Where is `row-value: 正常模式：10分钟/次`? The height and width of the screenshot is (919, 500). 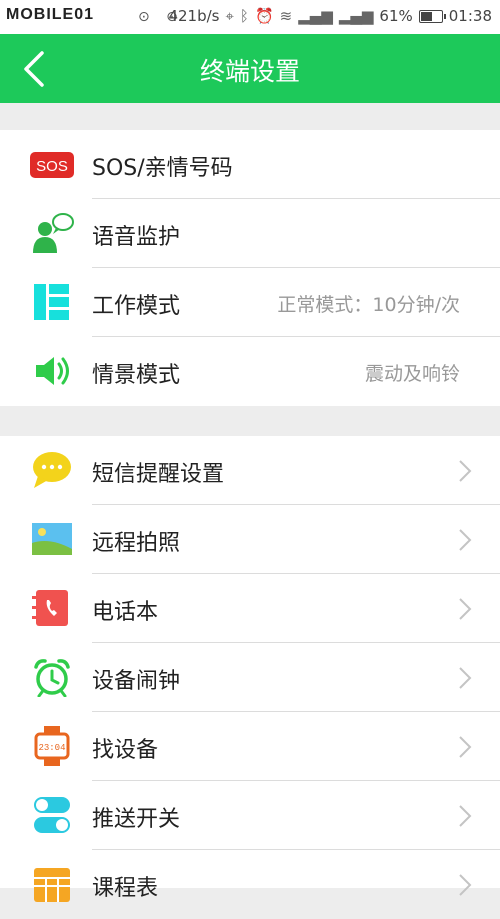 row-value: 正常模式：10分钟/次 is located at coordinates (368, 305).